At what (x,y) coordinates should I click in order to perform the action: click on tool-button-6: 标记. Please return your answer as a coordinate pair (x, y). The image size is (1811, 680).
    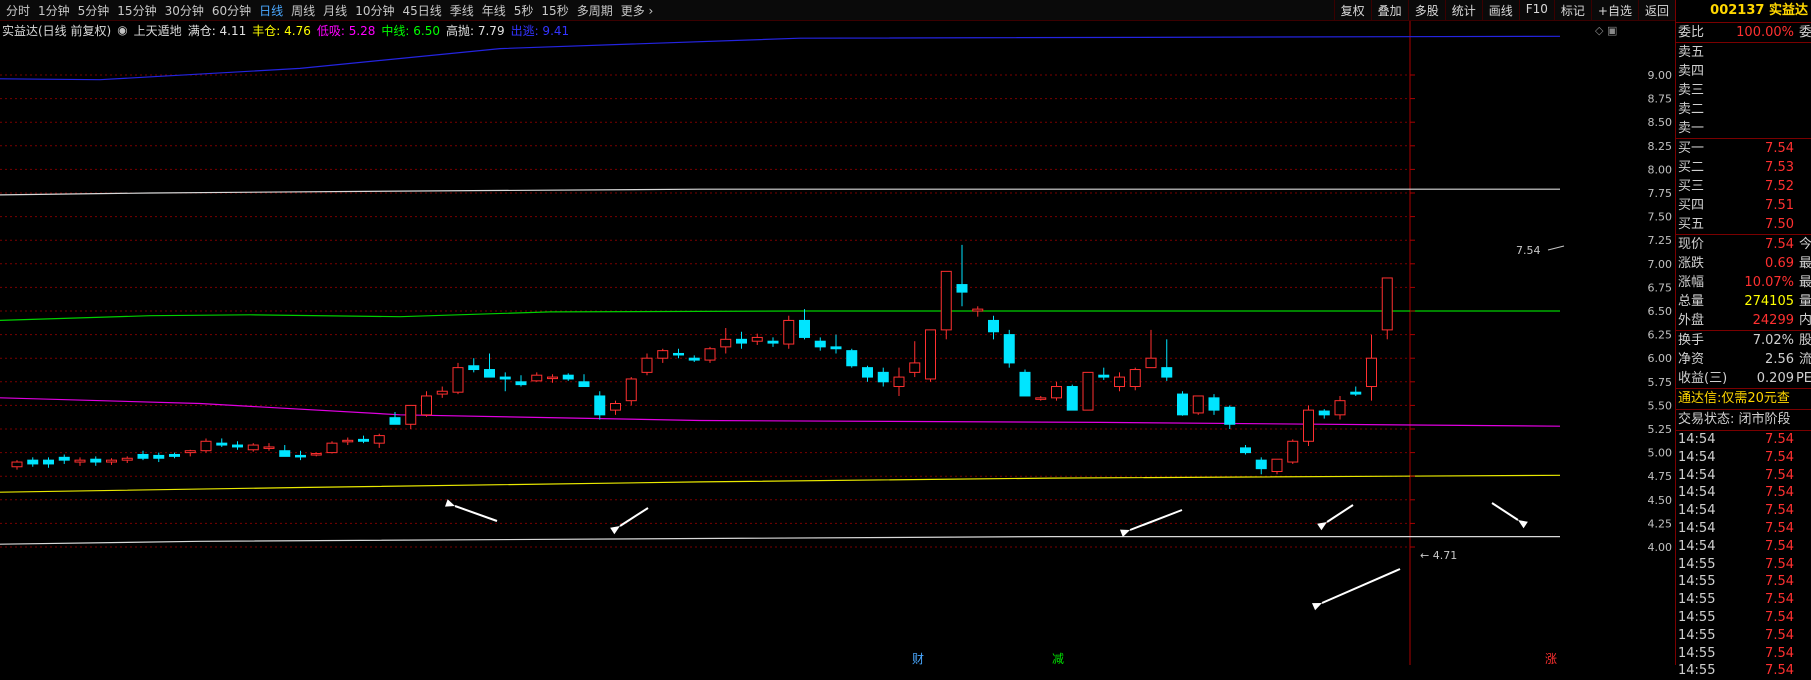
    Looking at the image, I should click on (1572, 10).